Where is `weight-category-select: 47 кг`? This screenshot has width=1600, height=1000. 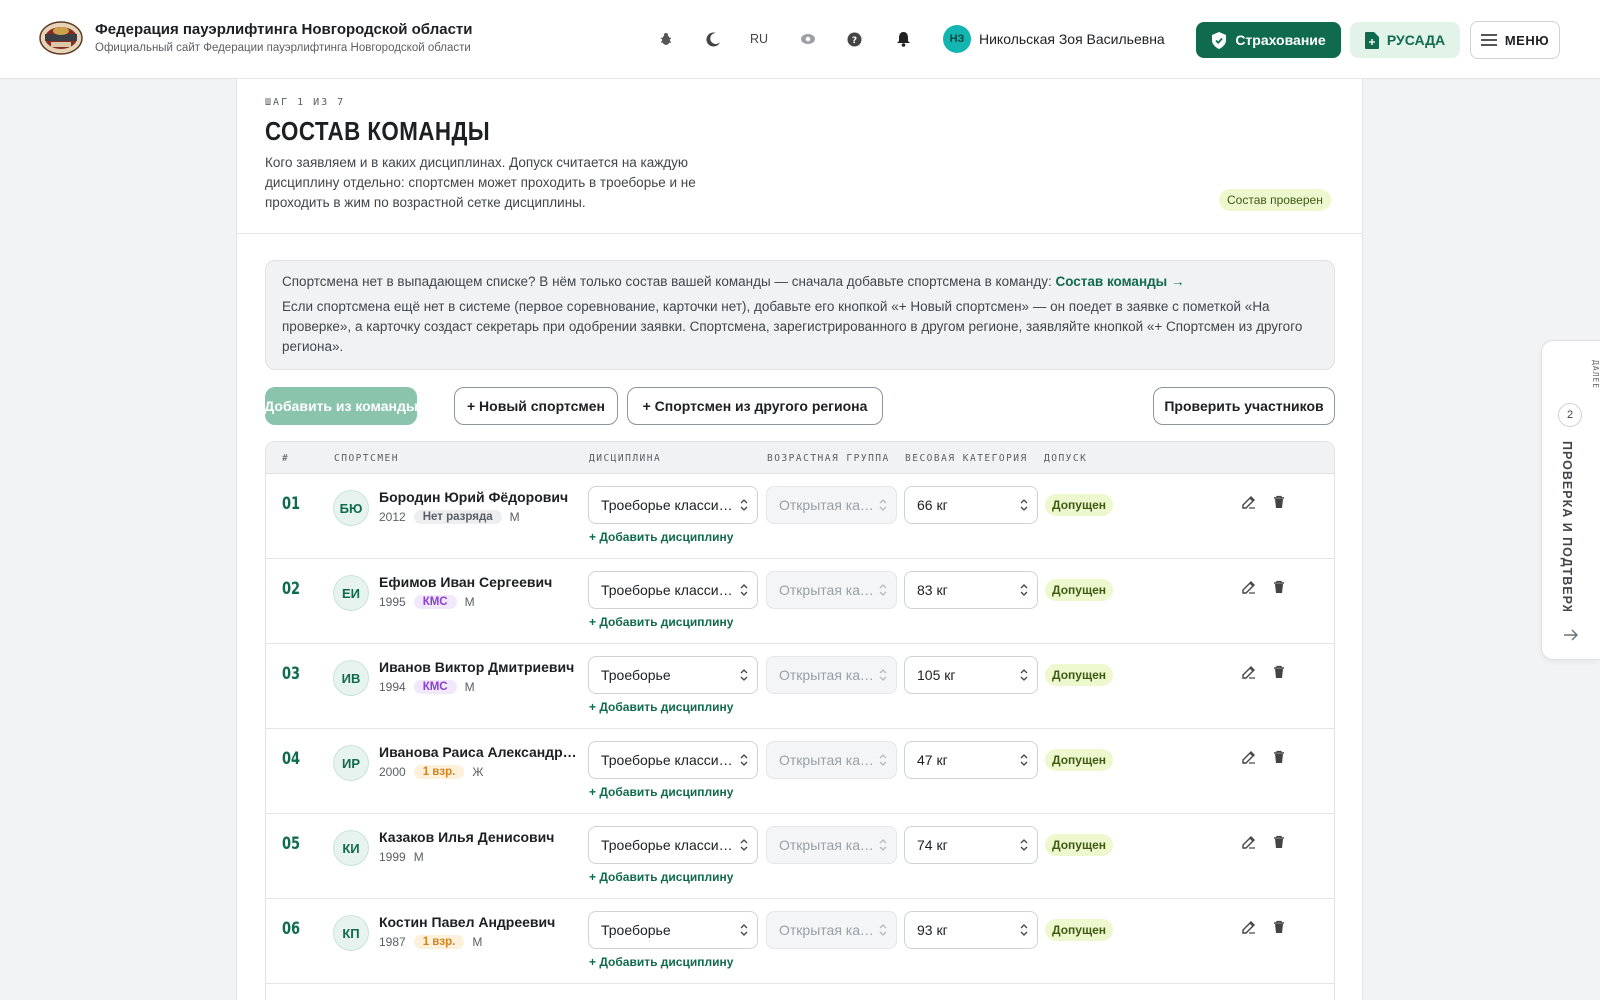
weight-category-select: 47 кг is located at coordinates (971, 760).